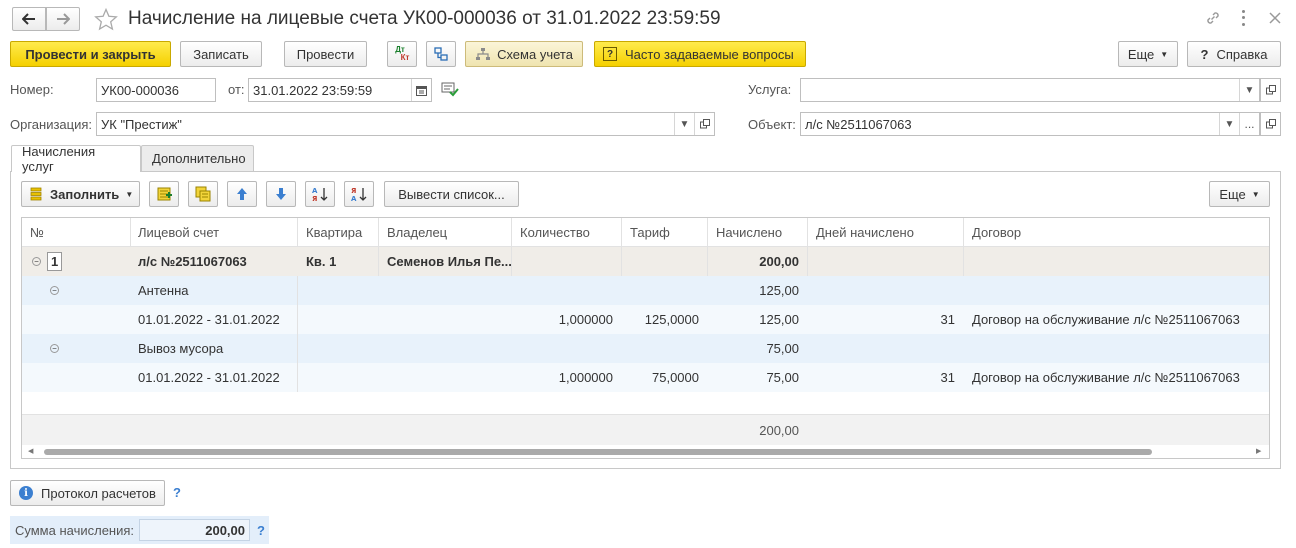  I want to click on tariff: 125,0000, so click(671, 319).